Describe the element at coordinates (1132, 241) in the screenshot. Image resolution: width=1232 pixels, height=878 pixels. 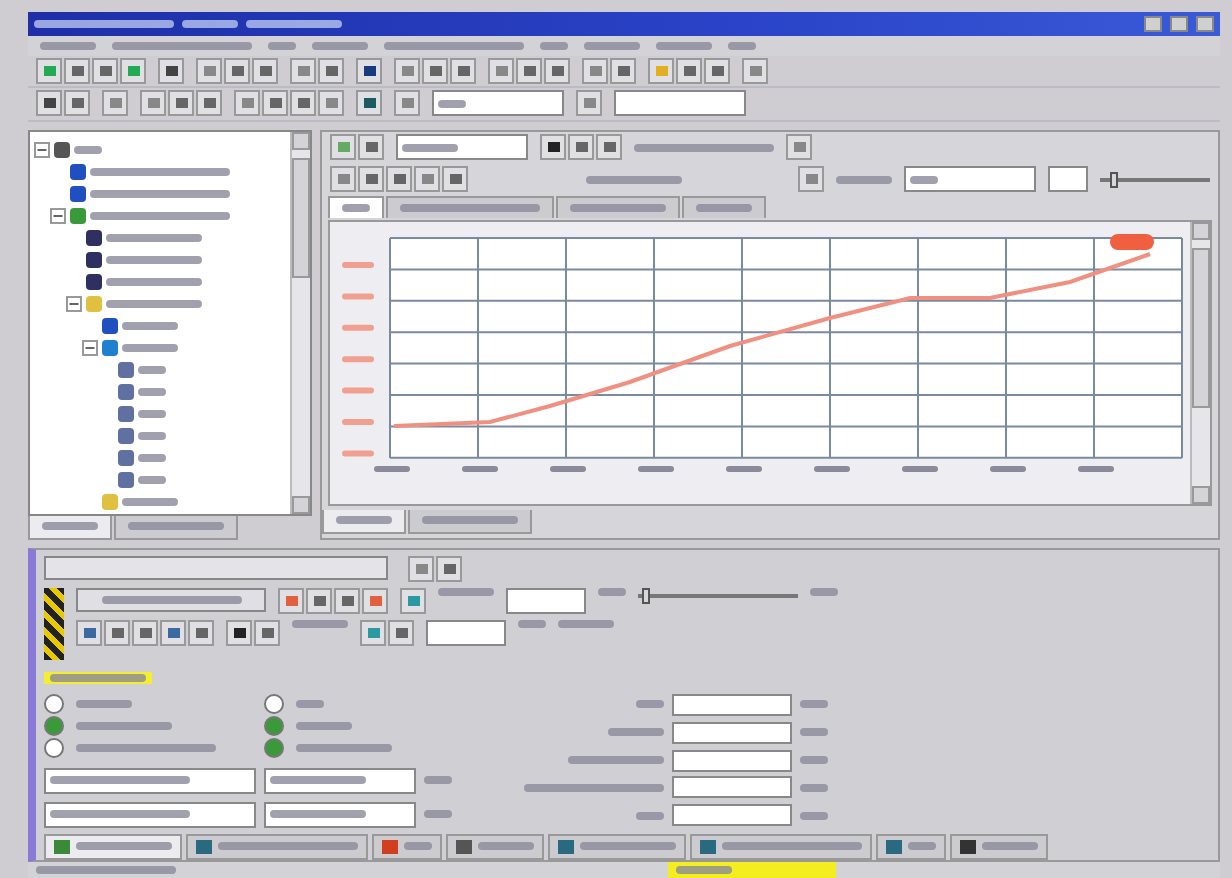
I see `cursor-marker` at that location.